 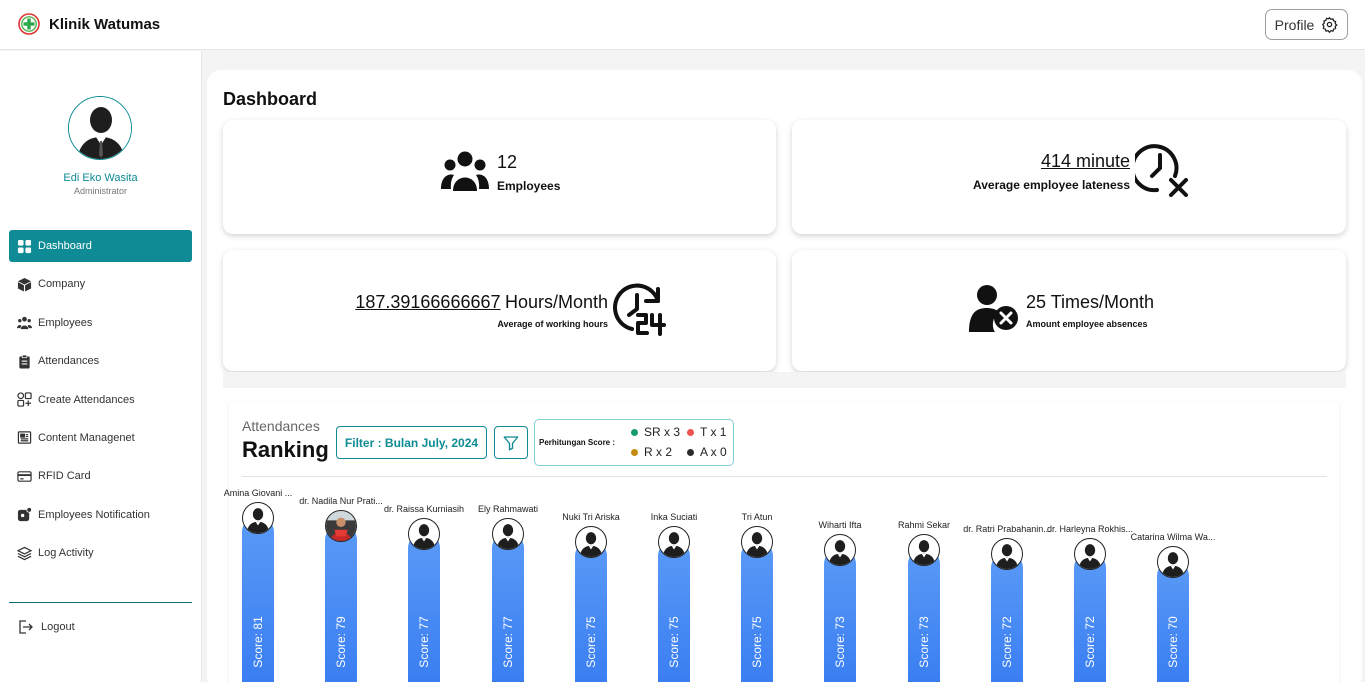 I want to click on sidebar-item-label: Create Attendances, so click(x=86, y=399).